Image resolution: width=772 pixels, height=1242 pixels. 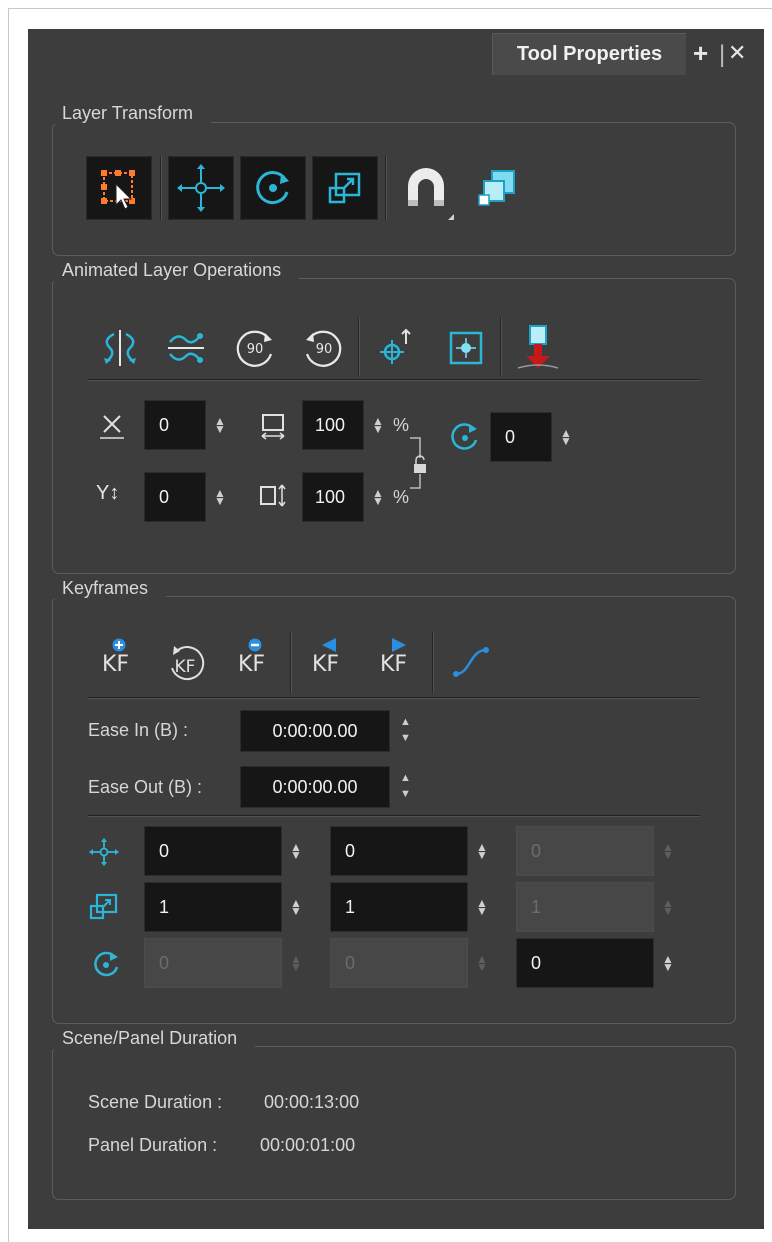 I want to click on close-panel-button: ✕, so click(x=737, y=53).